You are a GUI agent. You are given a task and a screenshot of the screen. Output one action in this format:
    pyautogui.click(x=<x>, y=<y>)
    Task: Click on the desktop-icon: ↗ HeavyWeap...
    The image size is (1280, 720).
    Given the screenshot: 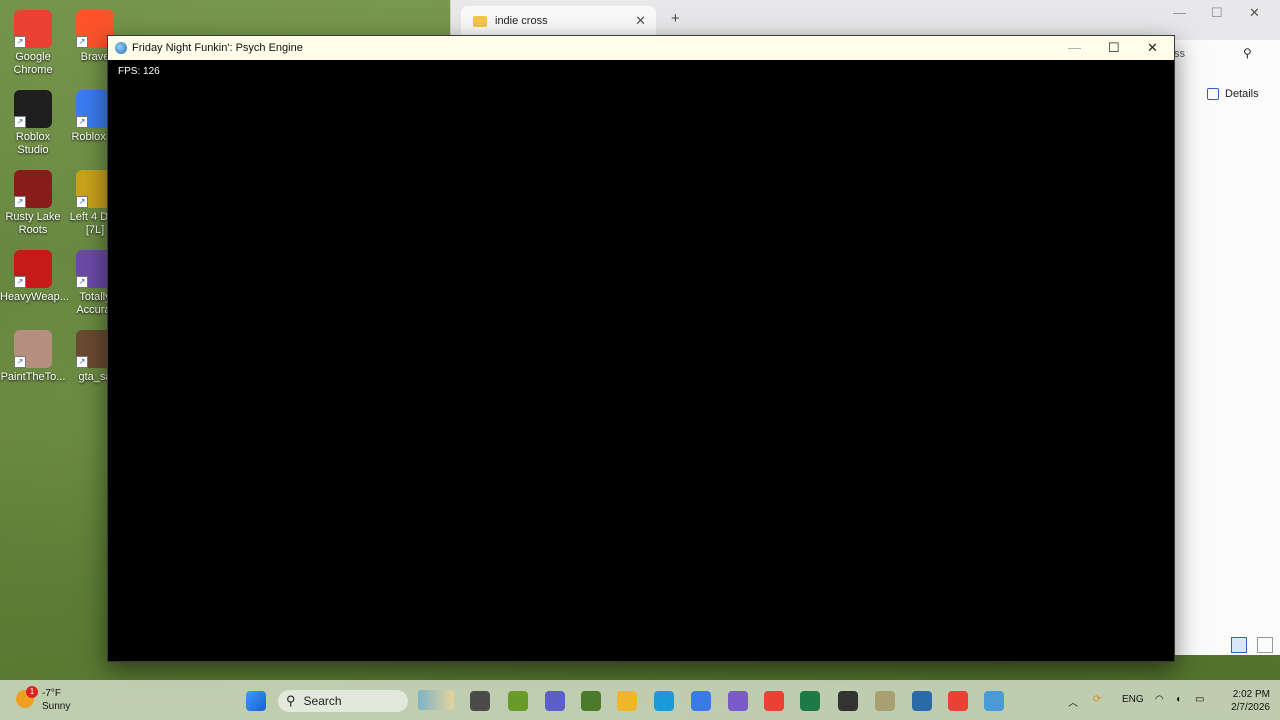 What is the action you would take?
    pyautogui.click(x=34, y=277)
    